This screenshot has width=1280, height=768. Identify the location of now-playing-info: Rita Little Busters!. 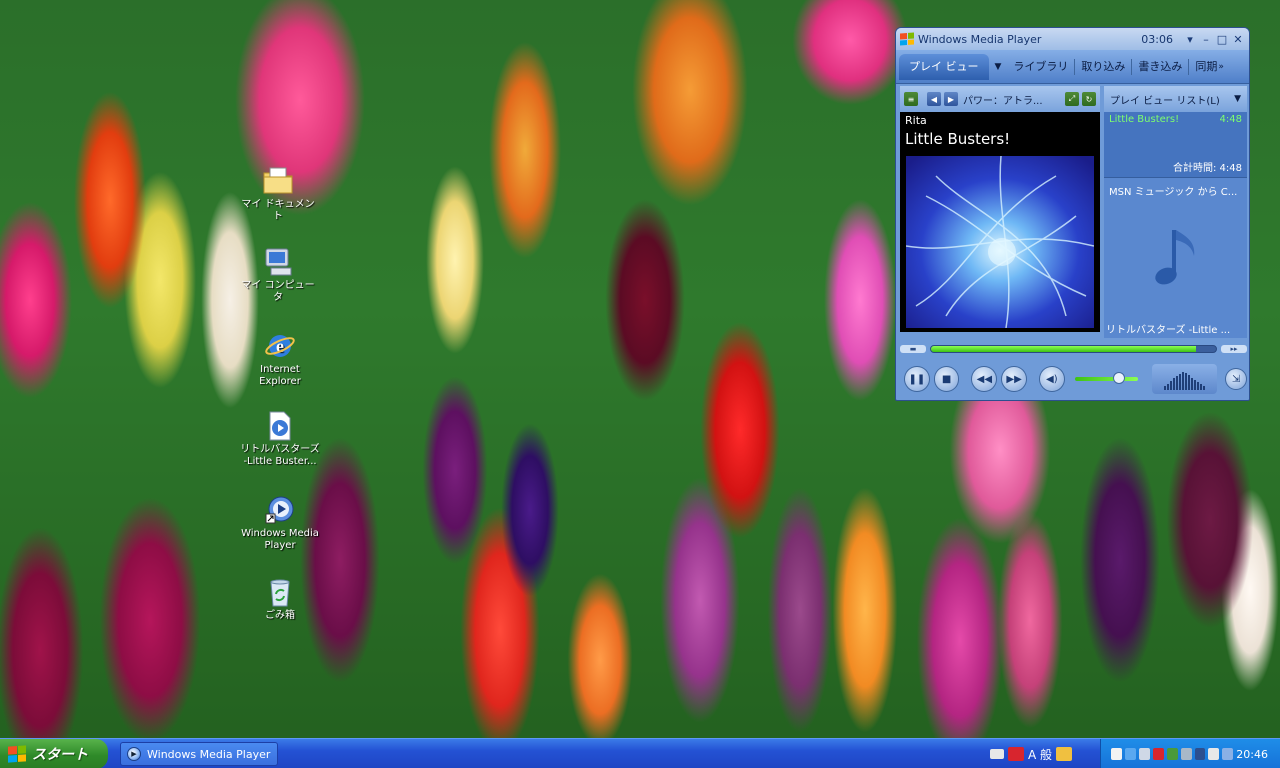
(1000, 134).